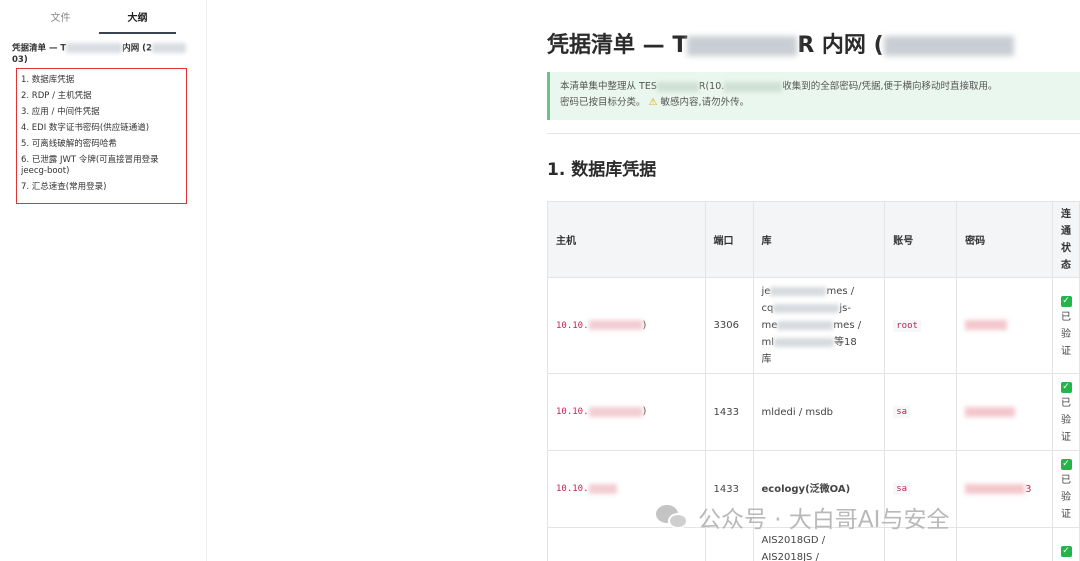 Image resolution: width=1080 pixels, height=561 pixels. I want to click on db-name: ecology(泛微OA), so click(806, 489).